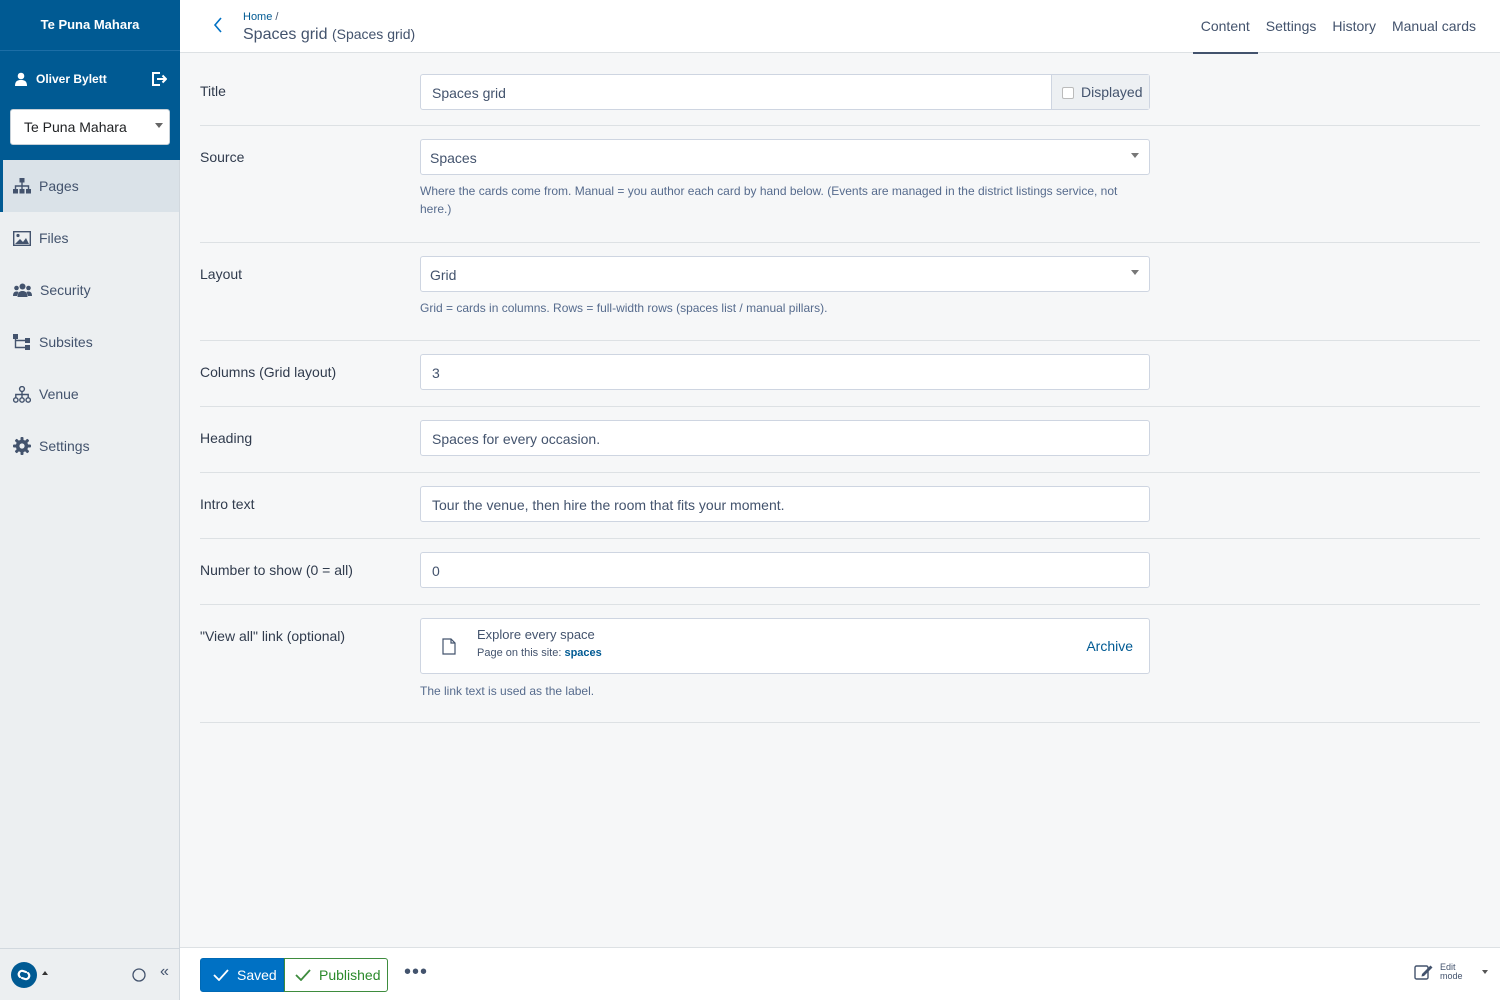  What do you see at coordinates (276, 570) in the screenshot?
I see `number-label: Number to show (0 = all)` at bounding box center [276, 570].